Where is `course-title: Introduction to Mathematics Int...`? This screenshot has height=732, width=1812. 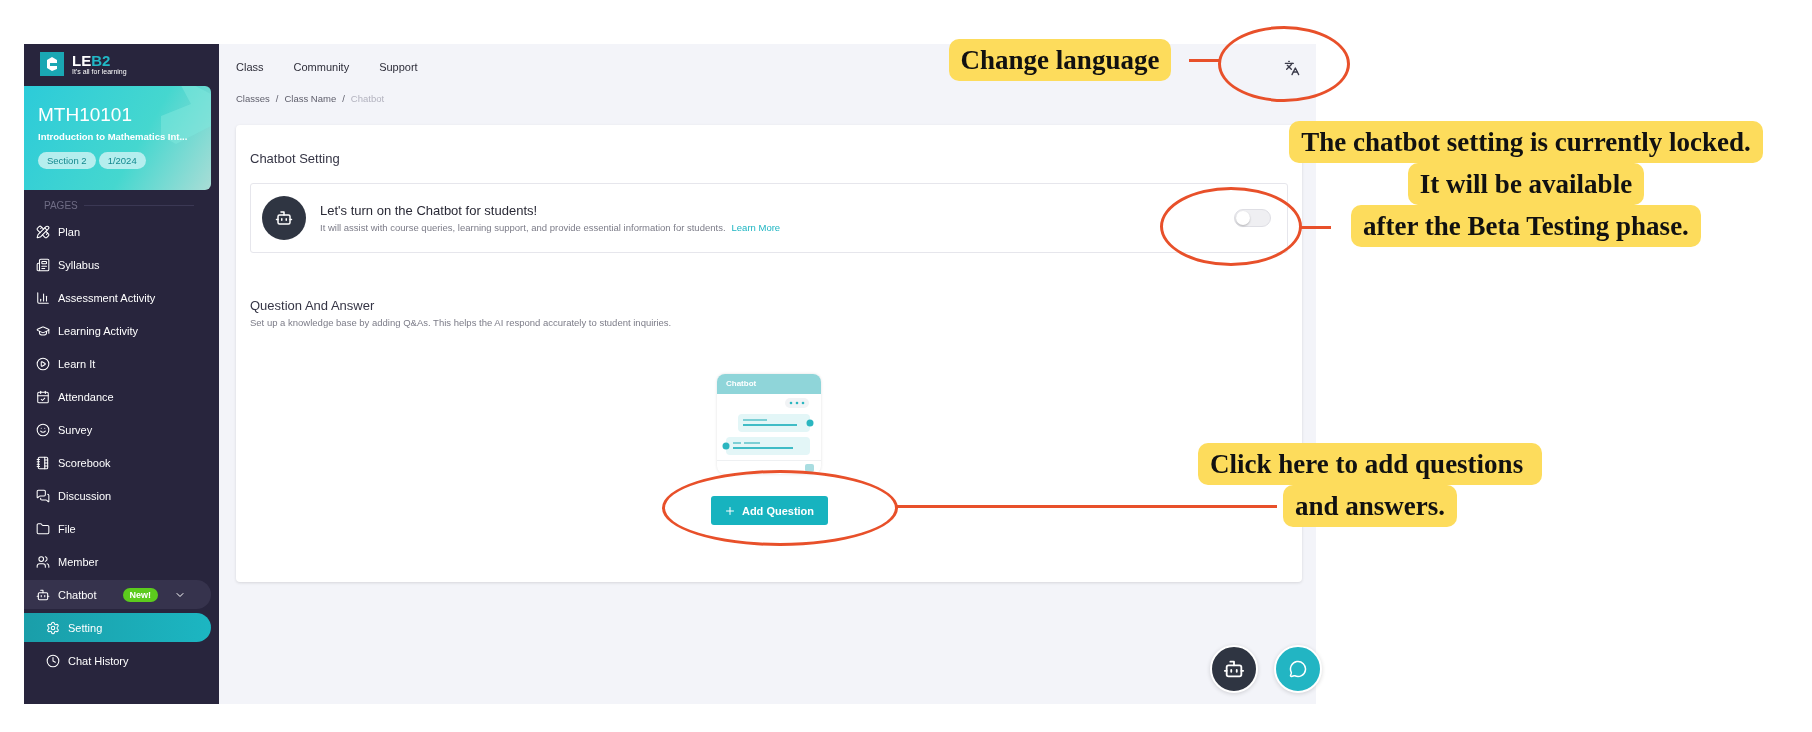 course-title: Introduction to Mathematics Int... is located at coordinates (113, 136).